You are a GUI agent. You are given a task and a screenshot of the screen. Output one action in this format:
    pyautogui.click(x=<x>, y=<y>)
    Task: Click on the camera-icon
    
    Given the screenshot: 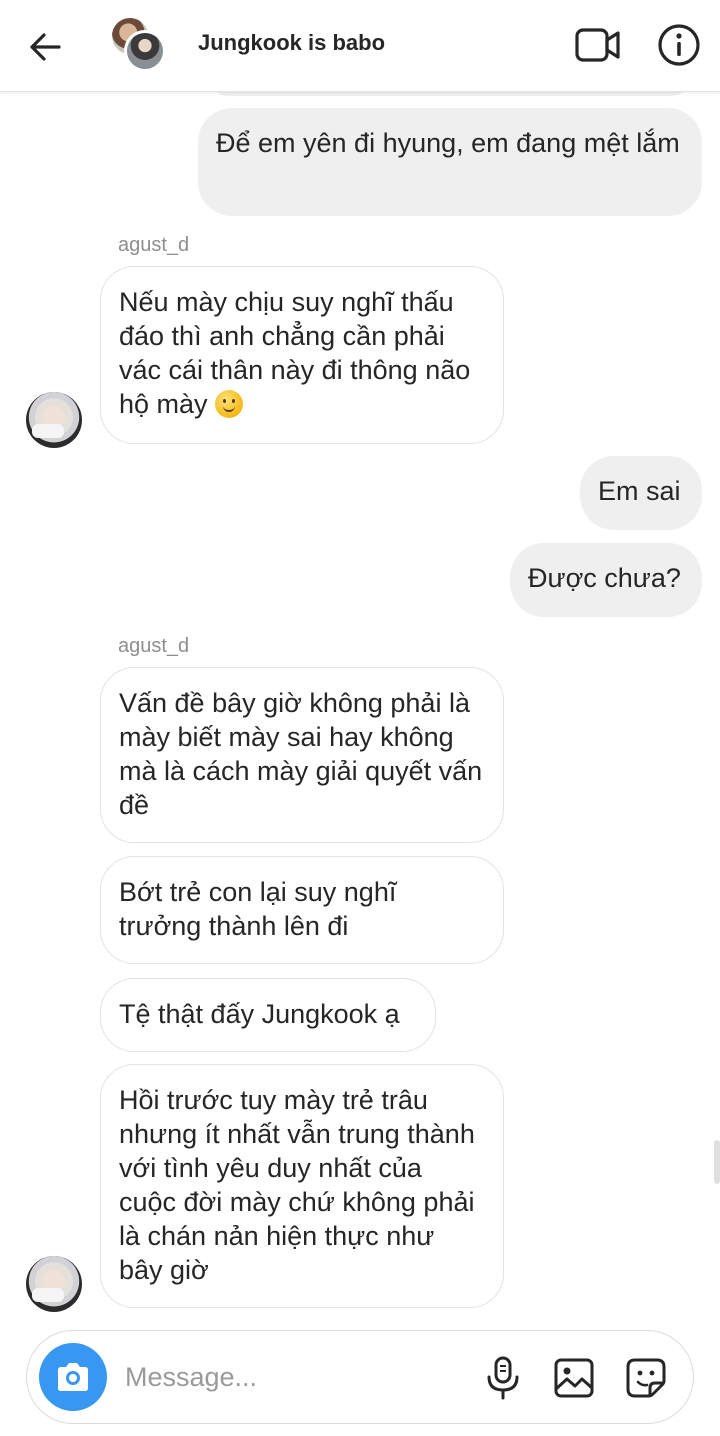 What is the action you would take?
    pyautogui.click(x=73, y=1377)
    